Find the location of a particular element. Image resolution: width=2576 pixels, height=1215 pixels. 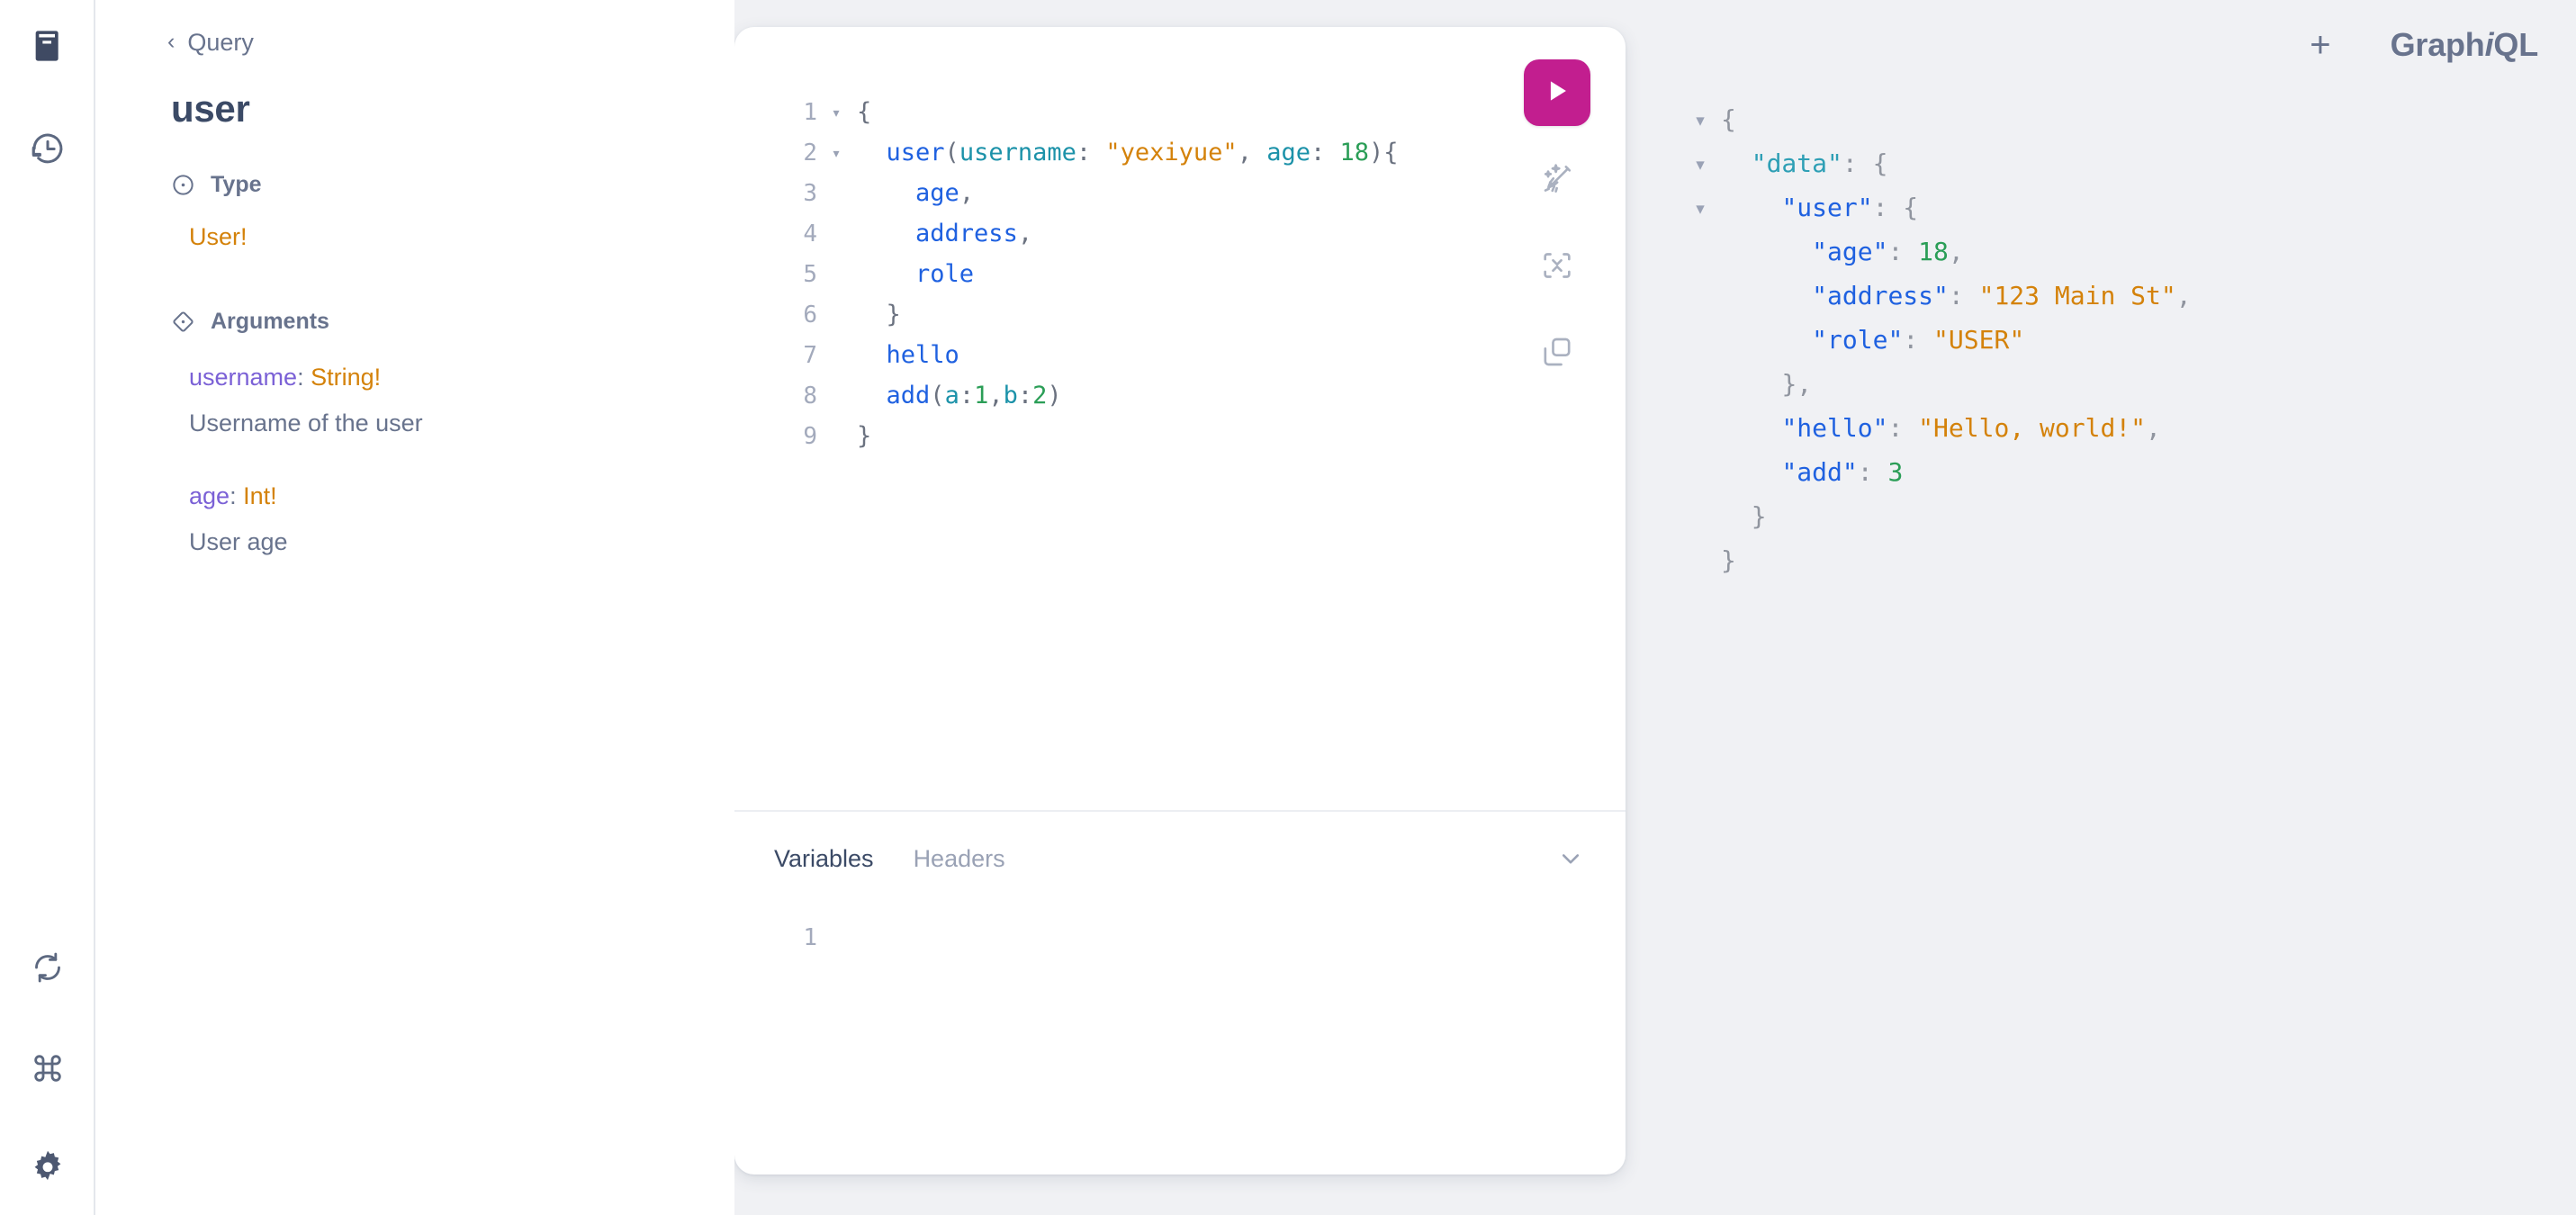

query-line: 3 age, is located at coordinates (1180, 193).